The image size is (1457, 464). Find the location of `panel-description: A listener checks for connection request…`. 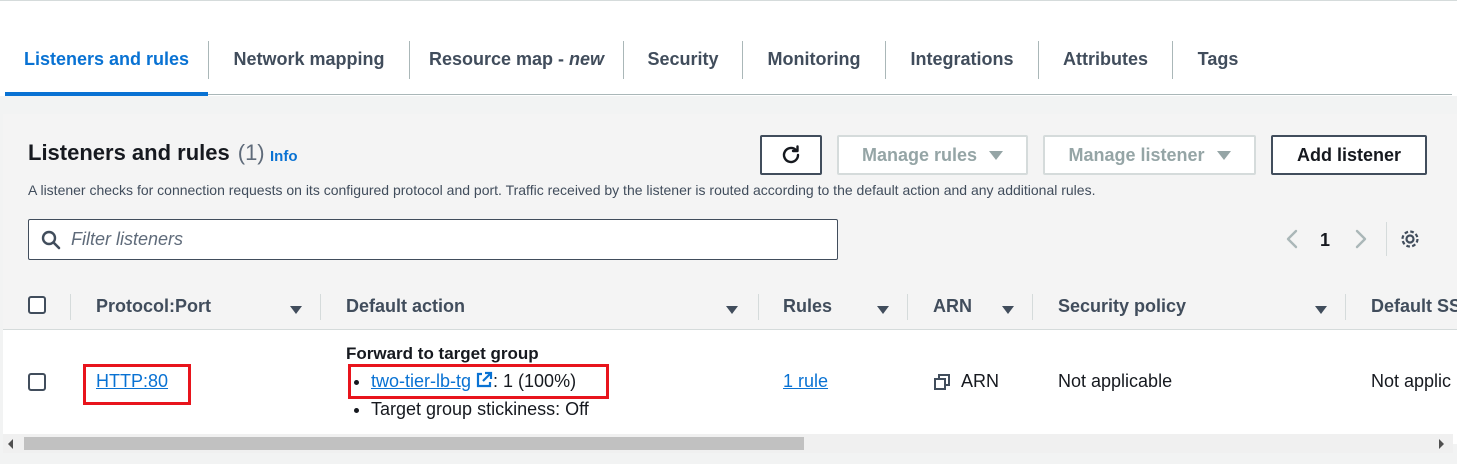

panel-description: A listener checks for connection request… is located at coordinates (562, 190).